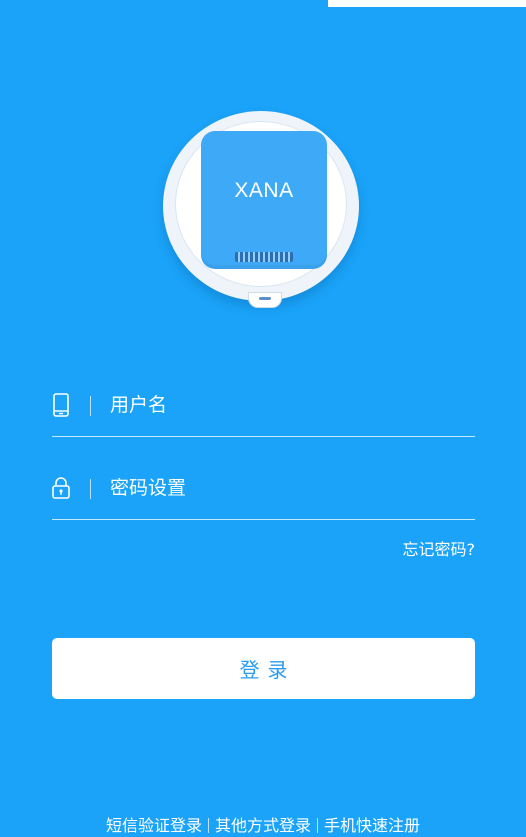 This screenshot has height=837, width=526. Describe the element at coordinates (263, 668) in the screenshot. I see `login-button: 登录` at that location.